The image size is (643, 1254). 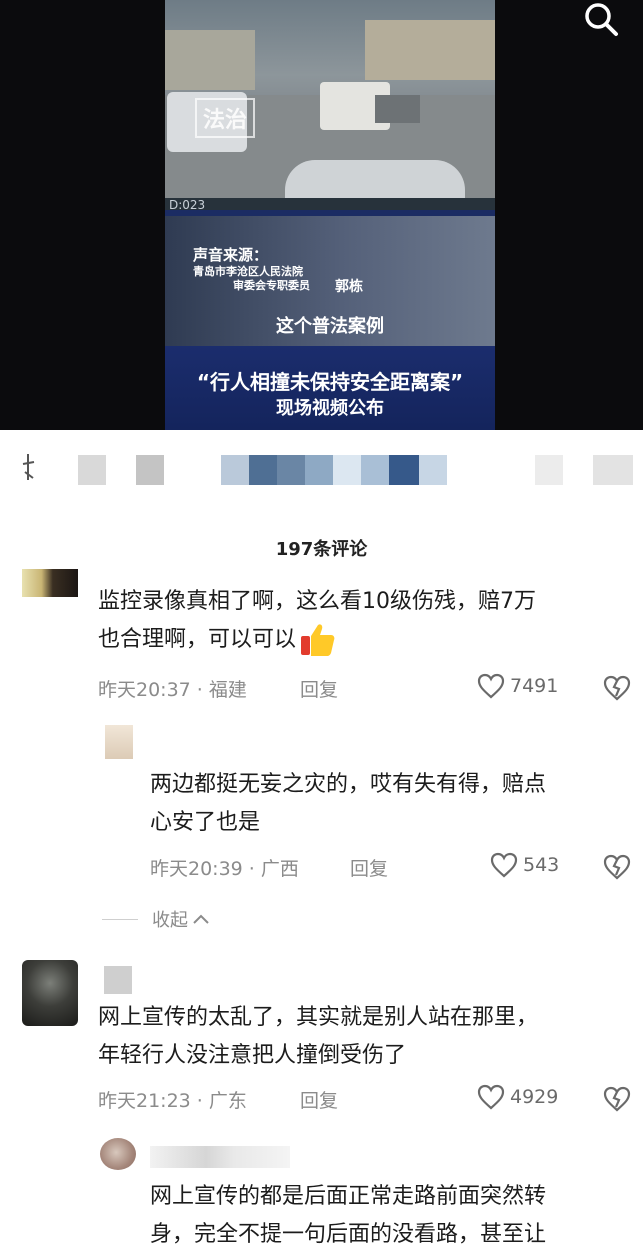 I want to click on like-count: 7491, so click(x=534, y=686).